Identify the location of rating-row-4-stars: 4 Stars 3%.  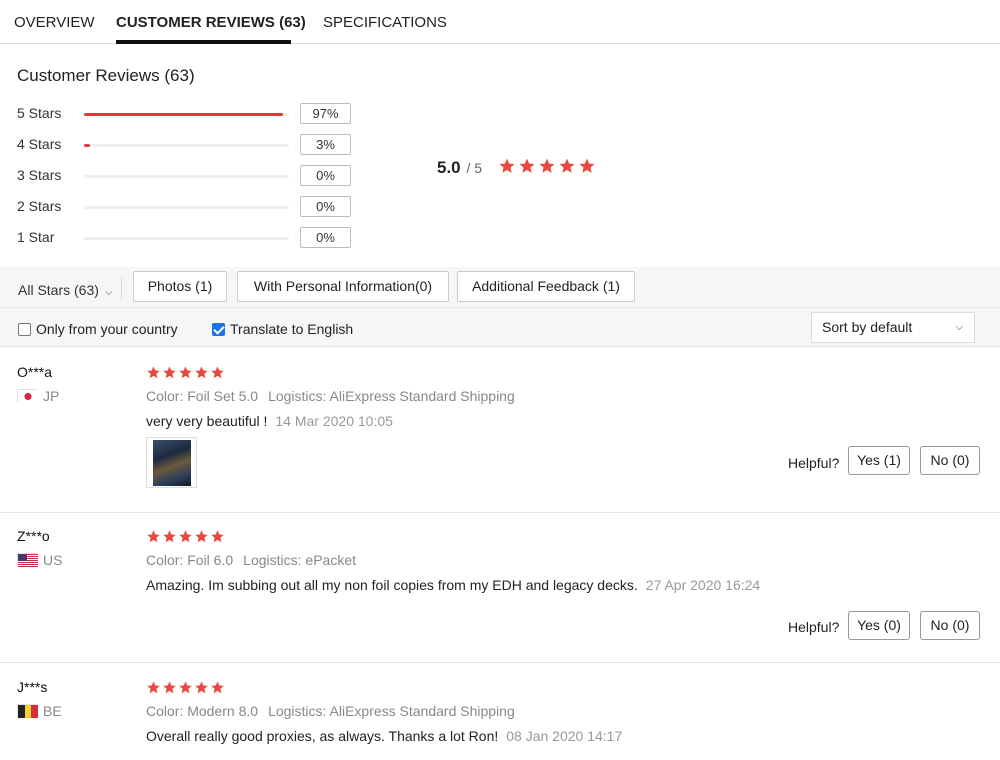
(187, 145).